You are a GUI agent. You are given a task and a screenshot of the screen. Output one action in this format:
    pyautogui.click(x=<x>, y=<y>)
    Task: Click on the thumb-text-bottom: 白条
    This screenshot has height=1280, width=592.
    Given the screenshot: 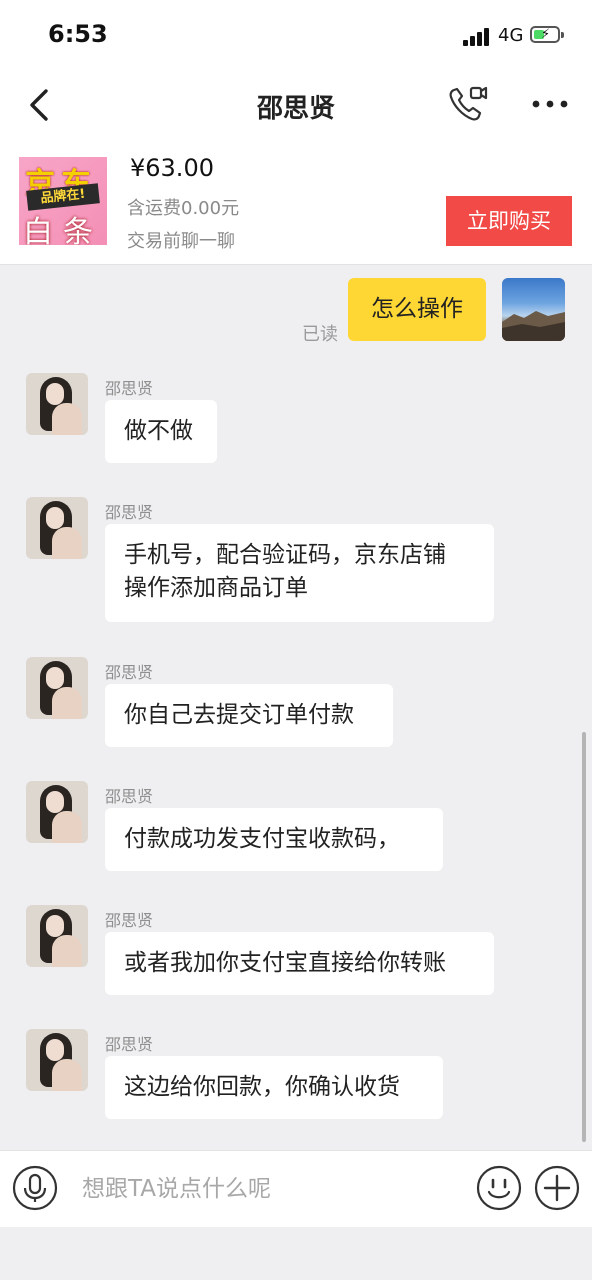 What is the action you would take?
    pyautogui.click(x=63, y=230)
    